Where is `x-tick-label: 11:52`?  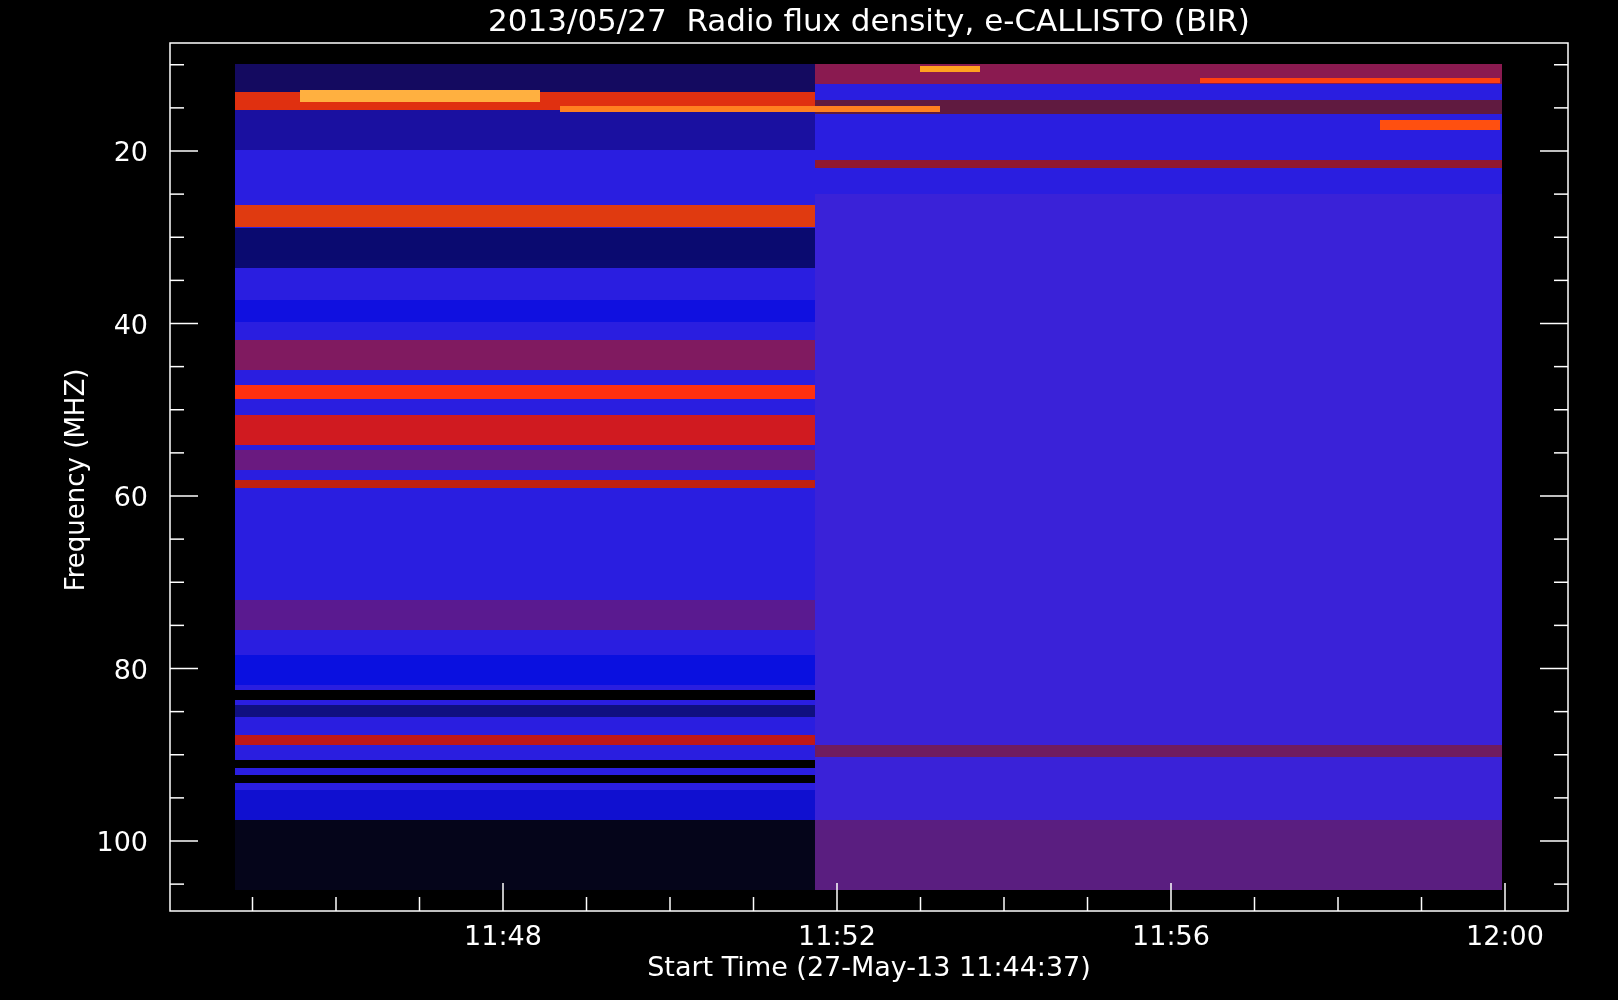
x-tick-label: 11:52 is located at coordinates (837, 935).